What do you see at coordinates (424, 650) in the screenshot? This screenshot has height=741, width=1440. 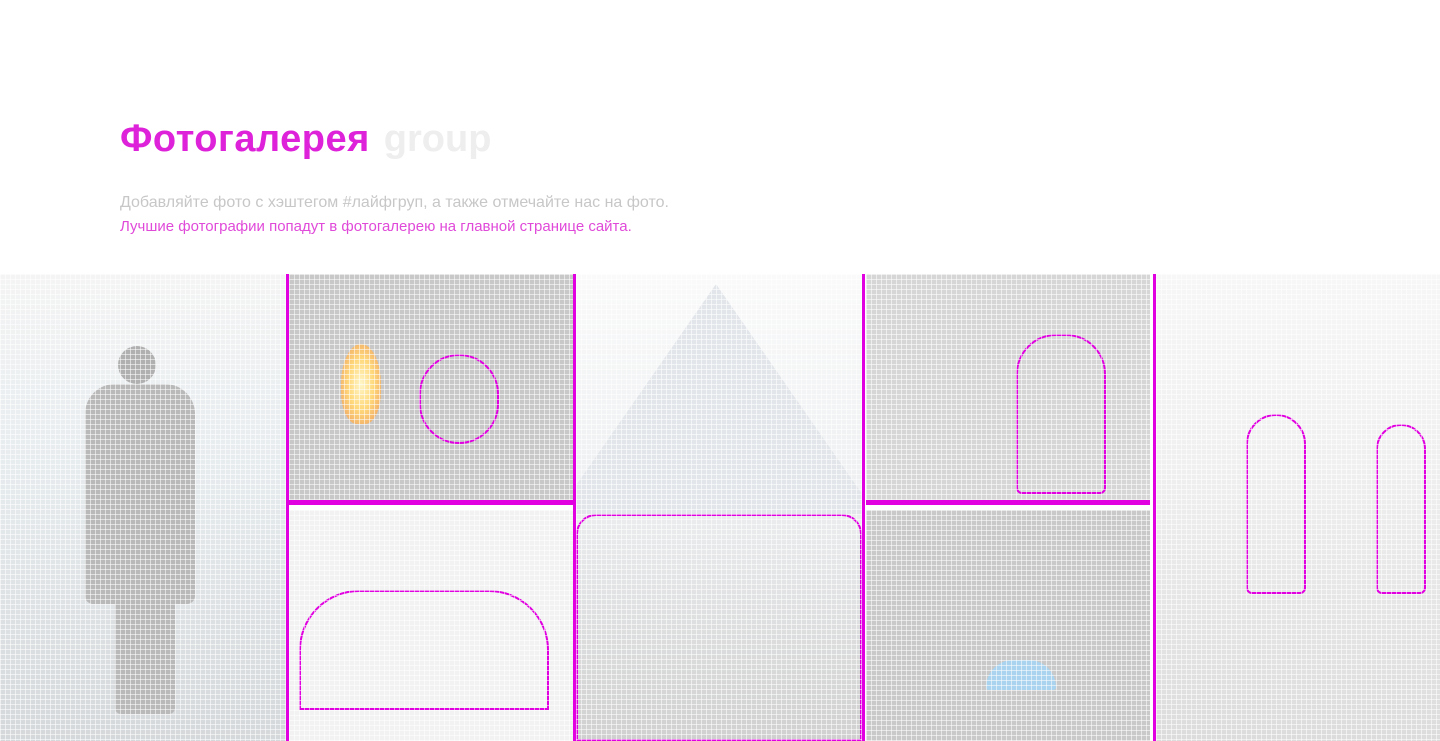 I see `ridge-outline` at bounding box center [424, 650].